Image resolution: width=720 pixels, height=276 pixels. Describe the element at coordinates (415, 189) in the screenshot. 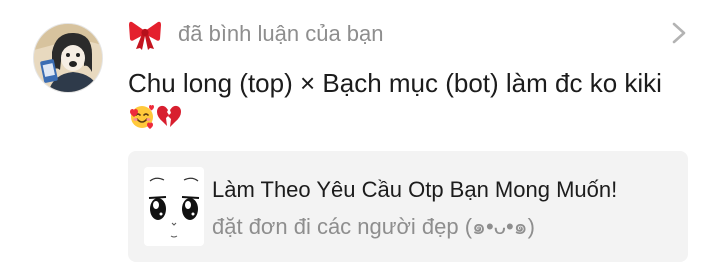

I see `post-title: Làm Theo Yêu Cầu Otp Bạn Mong Muốn!` at that location.